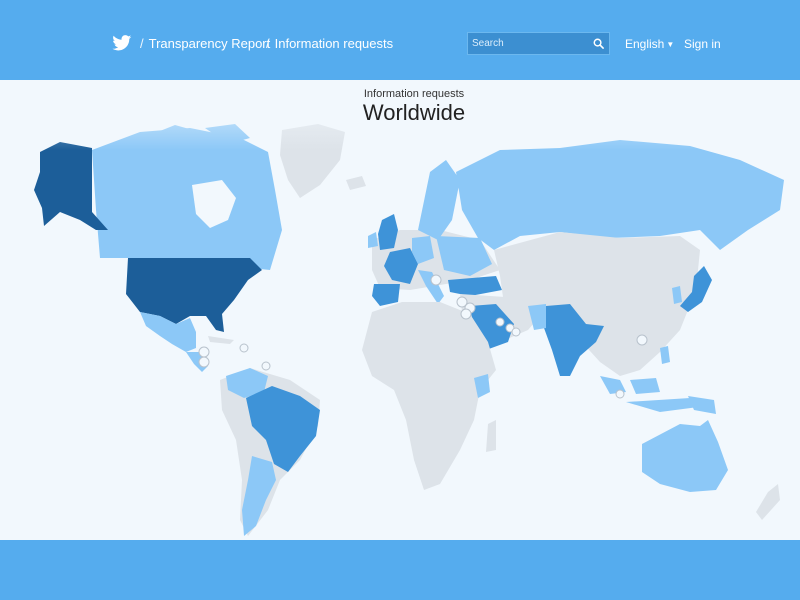  I want to click on map-subtitle: Information requests, so click(414, 94).